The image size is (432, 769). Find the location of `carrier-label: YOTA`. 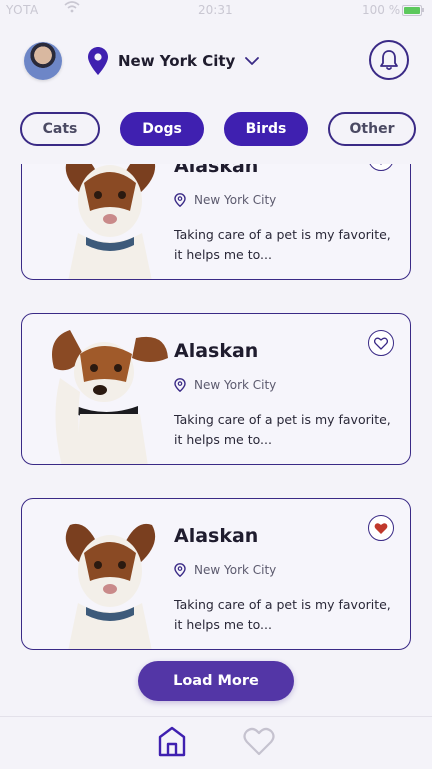

carrier-label: YOTA is located at coordinates (22, 10).